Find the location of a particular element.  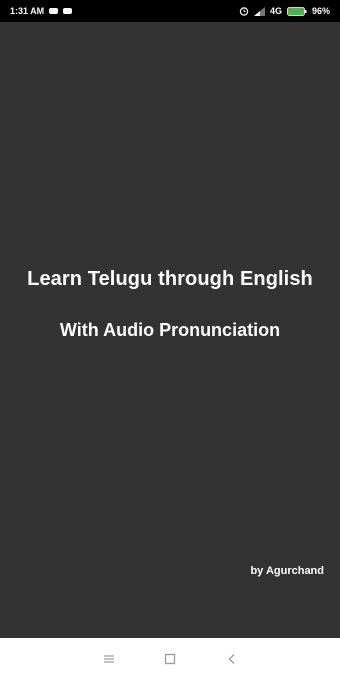

app-subtitle: With Audio Pronunciation is located at coordinates (170, 330).